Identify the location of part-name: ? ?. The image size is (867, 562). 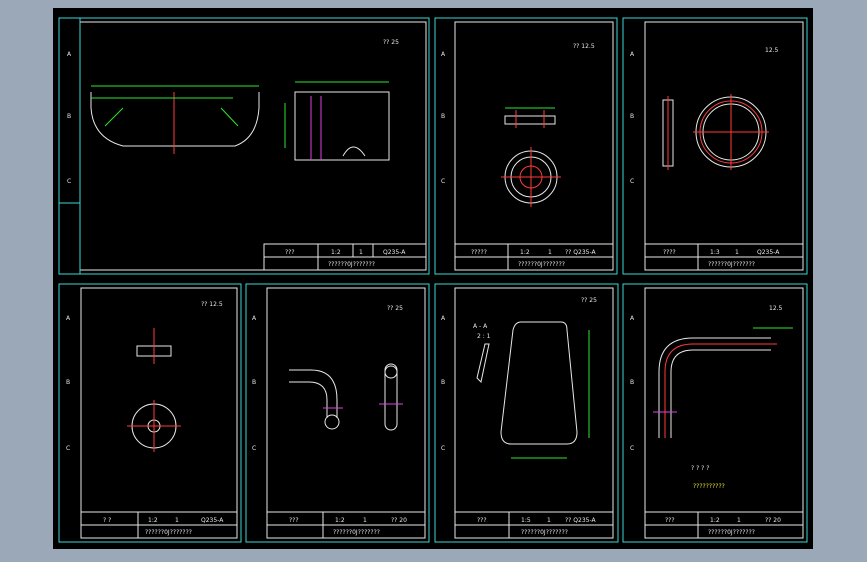
(107, 520).